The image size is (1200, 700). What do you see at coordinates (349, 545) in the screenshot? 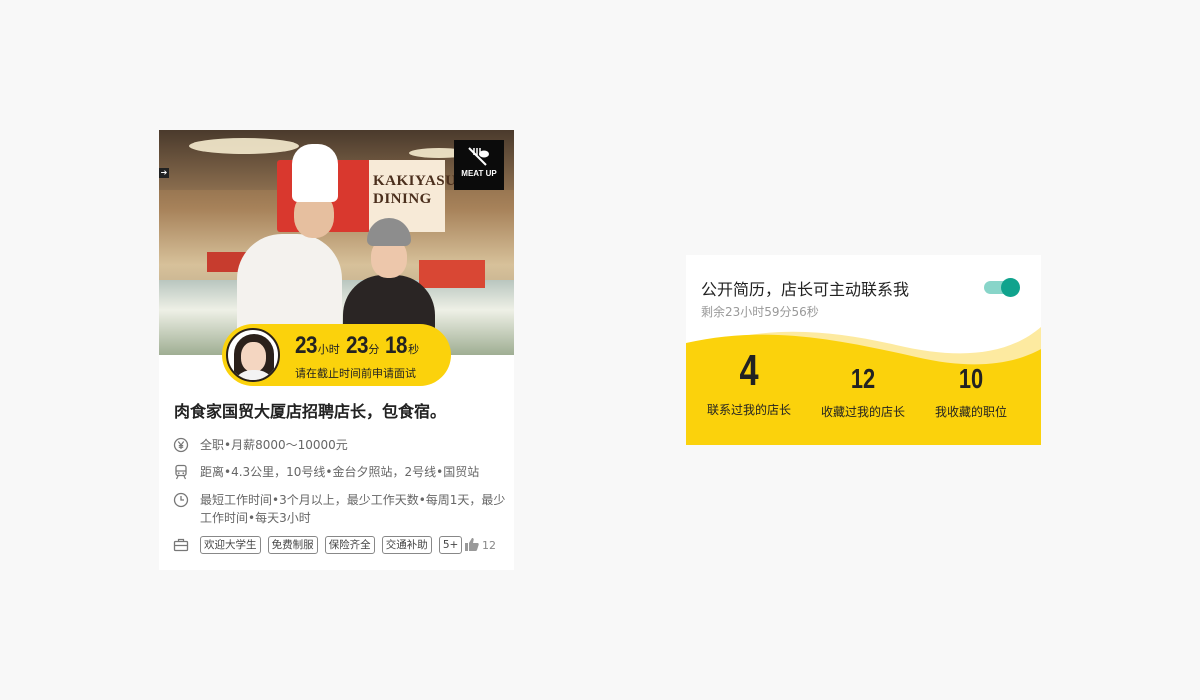
I see `tag-insurance: 保险齐全` at bounding box center [349, 545].